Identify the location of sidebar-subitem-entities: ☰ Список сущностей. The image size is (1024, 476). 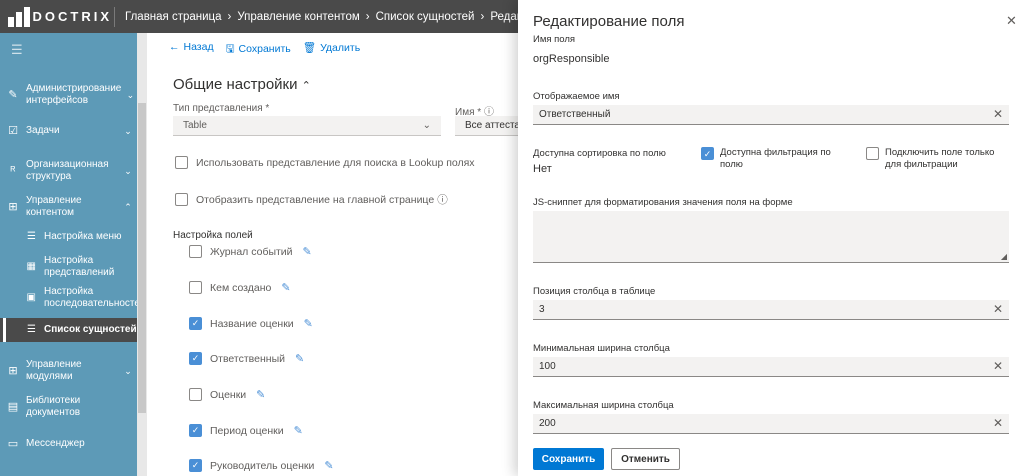
(68, 330).